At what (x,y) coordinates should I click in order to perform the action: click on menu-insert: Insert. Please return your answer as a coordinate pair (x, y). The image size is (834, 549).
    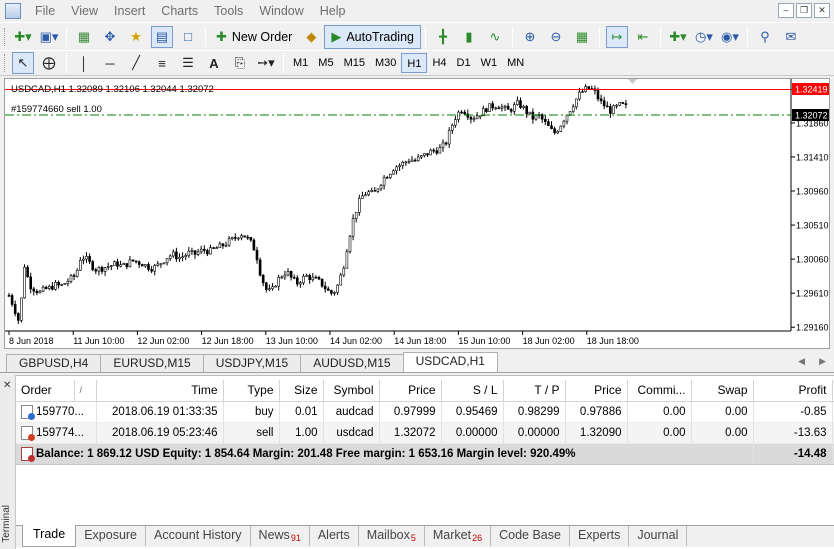
    Looking at the image, I should click on (129, 11).